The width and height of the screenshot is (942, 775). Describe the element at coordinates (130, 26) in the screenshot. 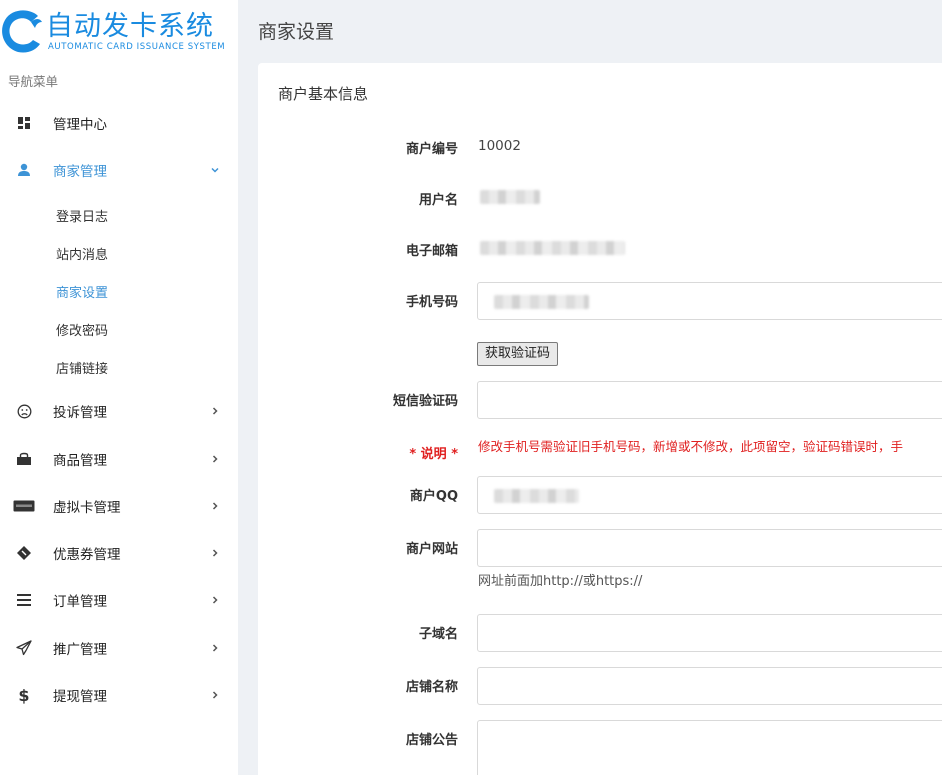

I see `brand-title: 自动发卡系统` at that location.